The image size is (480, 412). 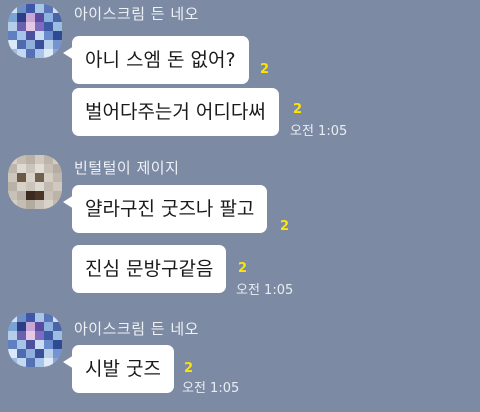 I want to click on message-bubble: 아니 스엠 돈 없어?, so click(x=156, y=60).